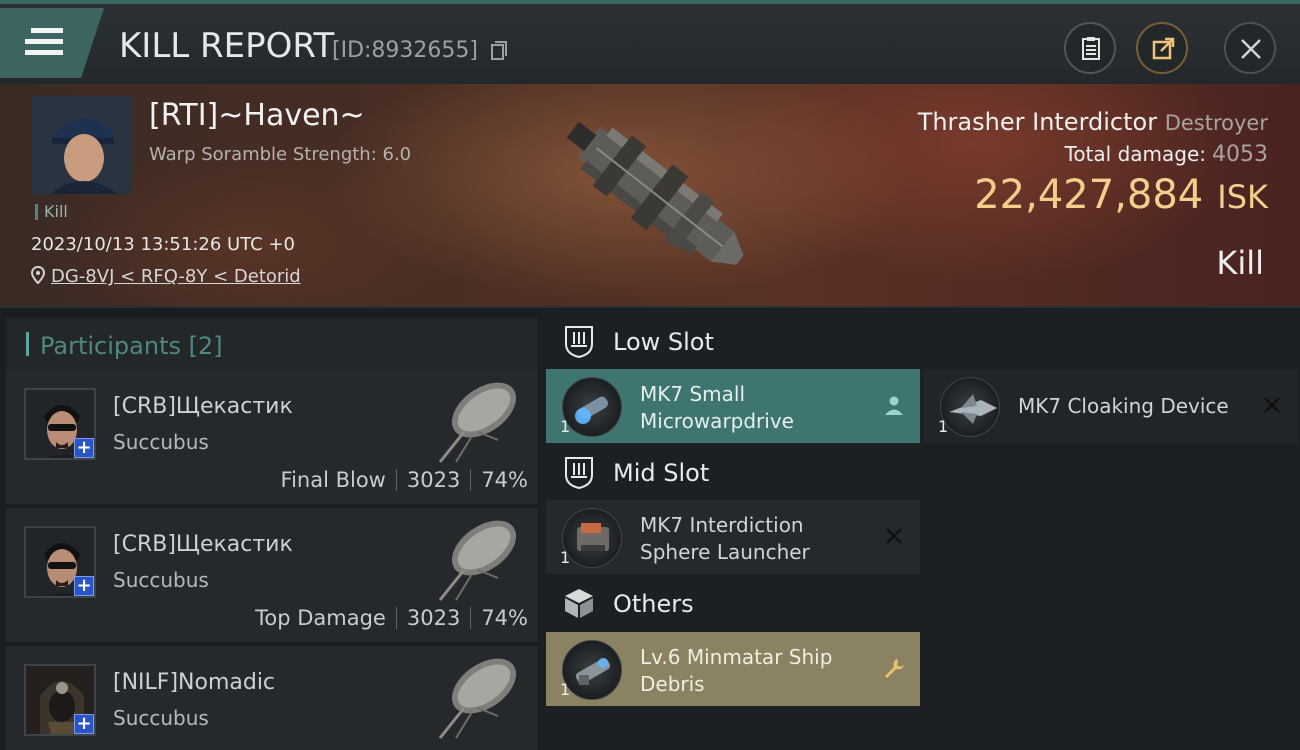 This screenshot has height=750, width=1300. What do you see at coordinates (1240, 154) in the screenshot?
I see `total-damage-value: 4053` at bounding box center [1240, 154].